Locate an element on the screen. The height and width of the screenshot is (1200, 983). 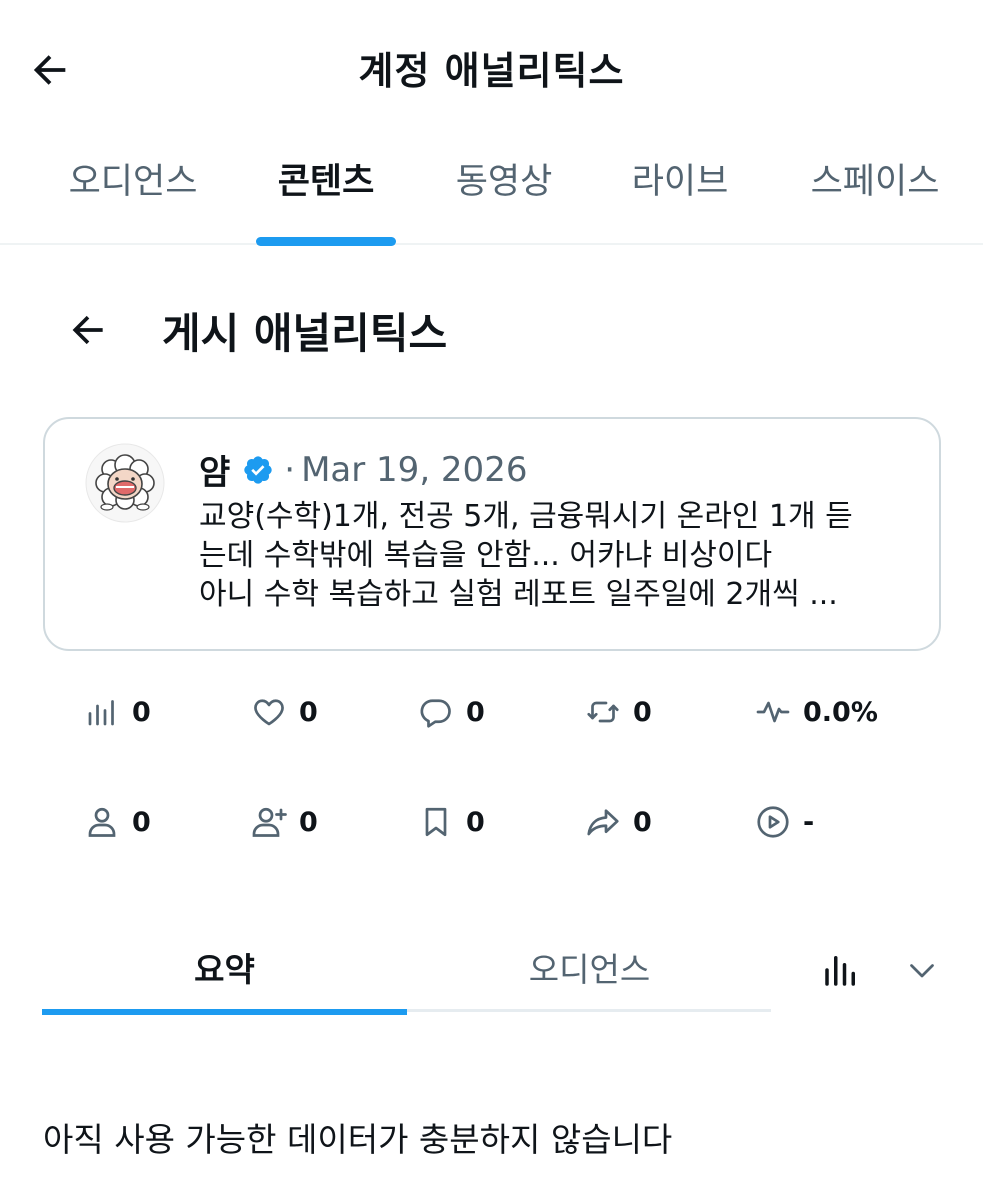
metric-value: - is located at coordinates (809, 822).